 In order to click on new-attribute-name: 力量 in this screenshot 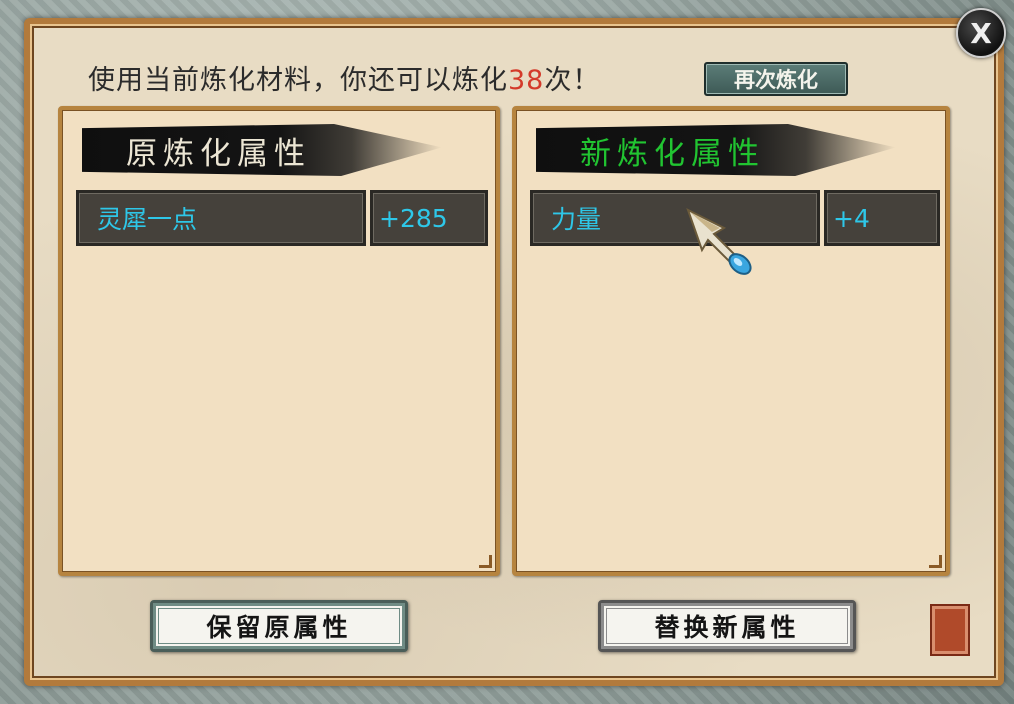, I will do `click(675, 218)`.